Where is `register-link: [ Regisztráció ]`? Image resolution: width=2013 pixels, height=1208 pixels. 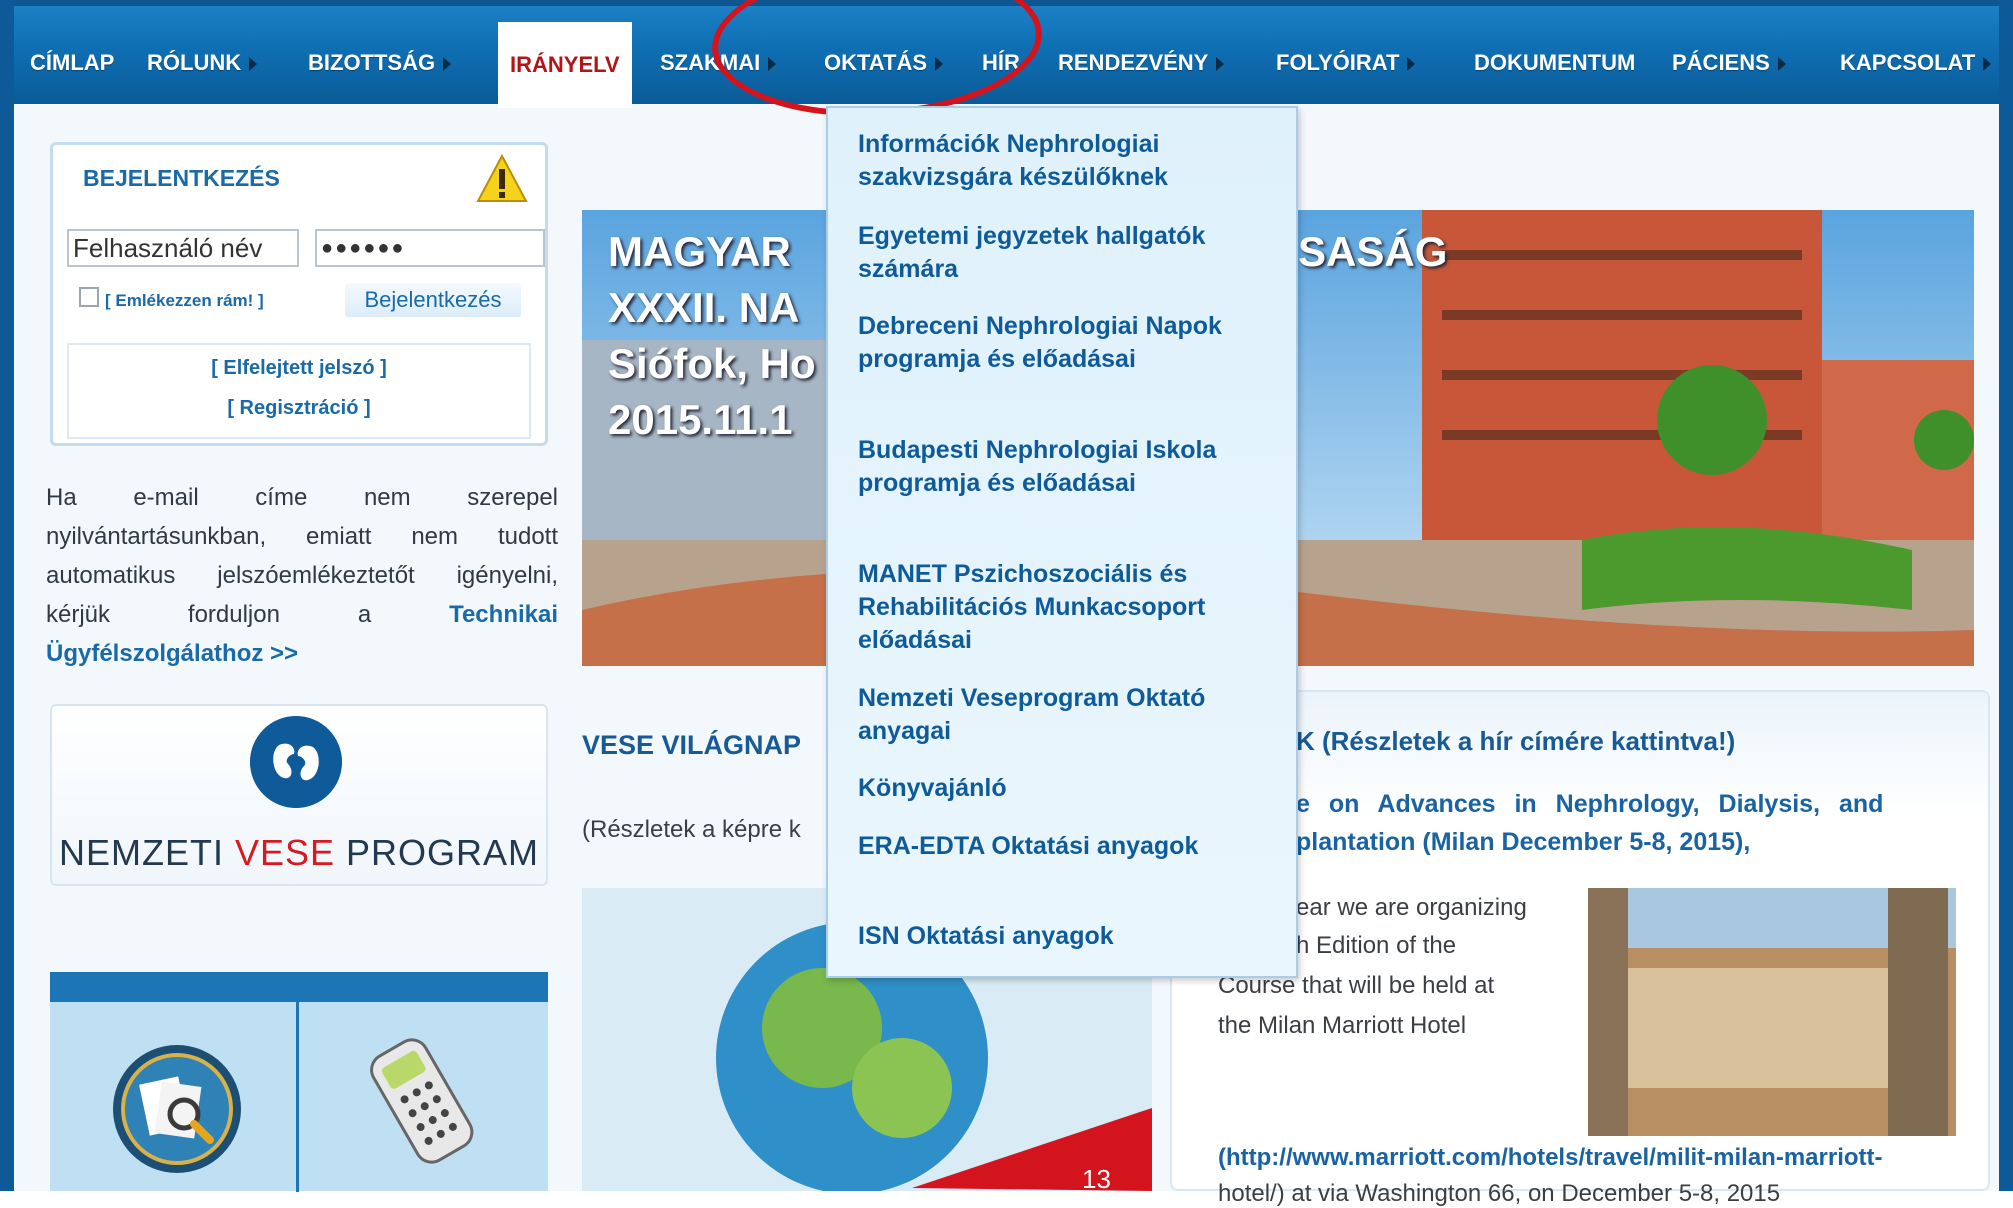 register-link: [ Regisztráció ] is located at coordinates (299, 408).